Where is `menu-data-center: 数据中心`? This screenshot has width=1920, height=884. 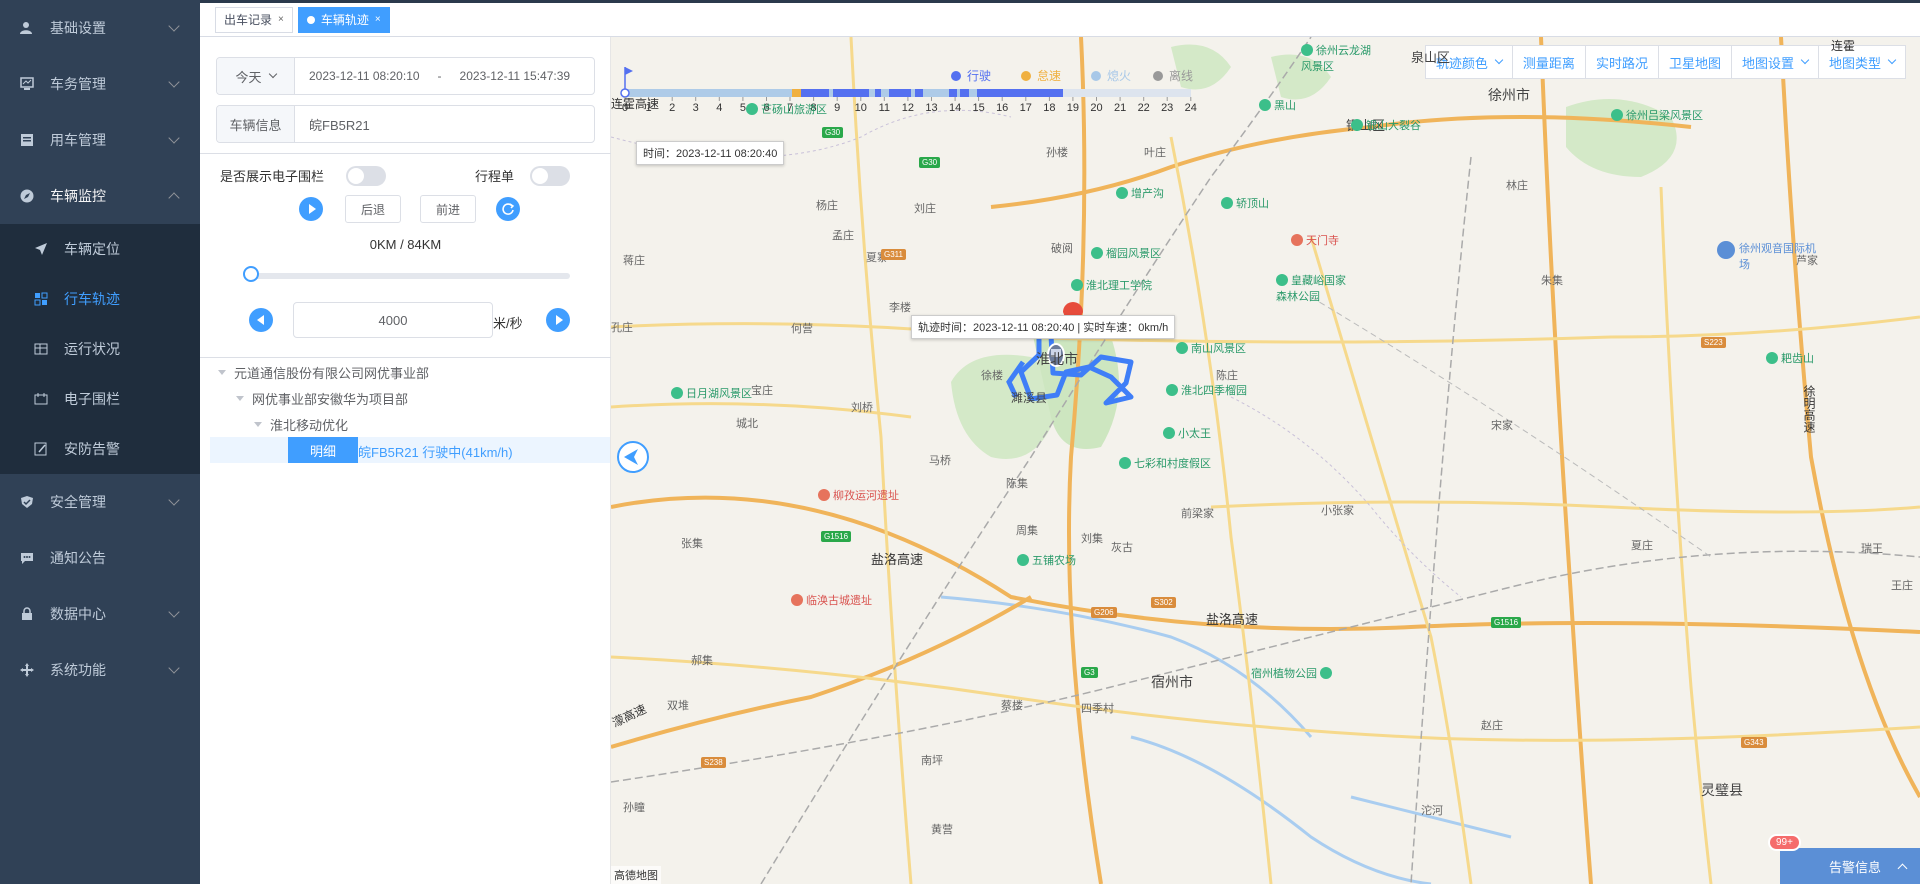 menu-data-center: 数据中心 is located at coordinates (100, 614).